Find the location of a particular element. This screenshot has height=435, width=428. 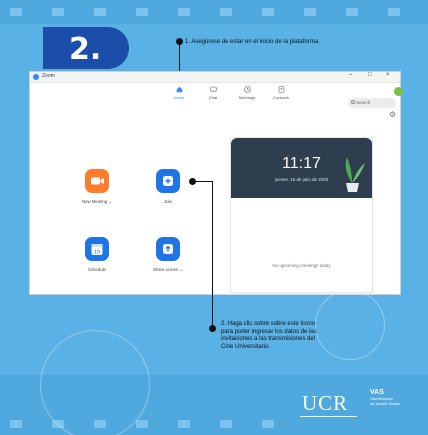

contacts-icon is located at coordinates (281, 89).